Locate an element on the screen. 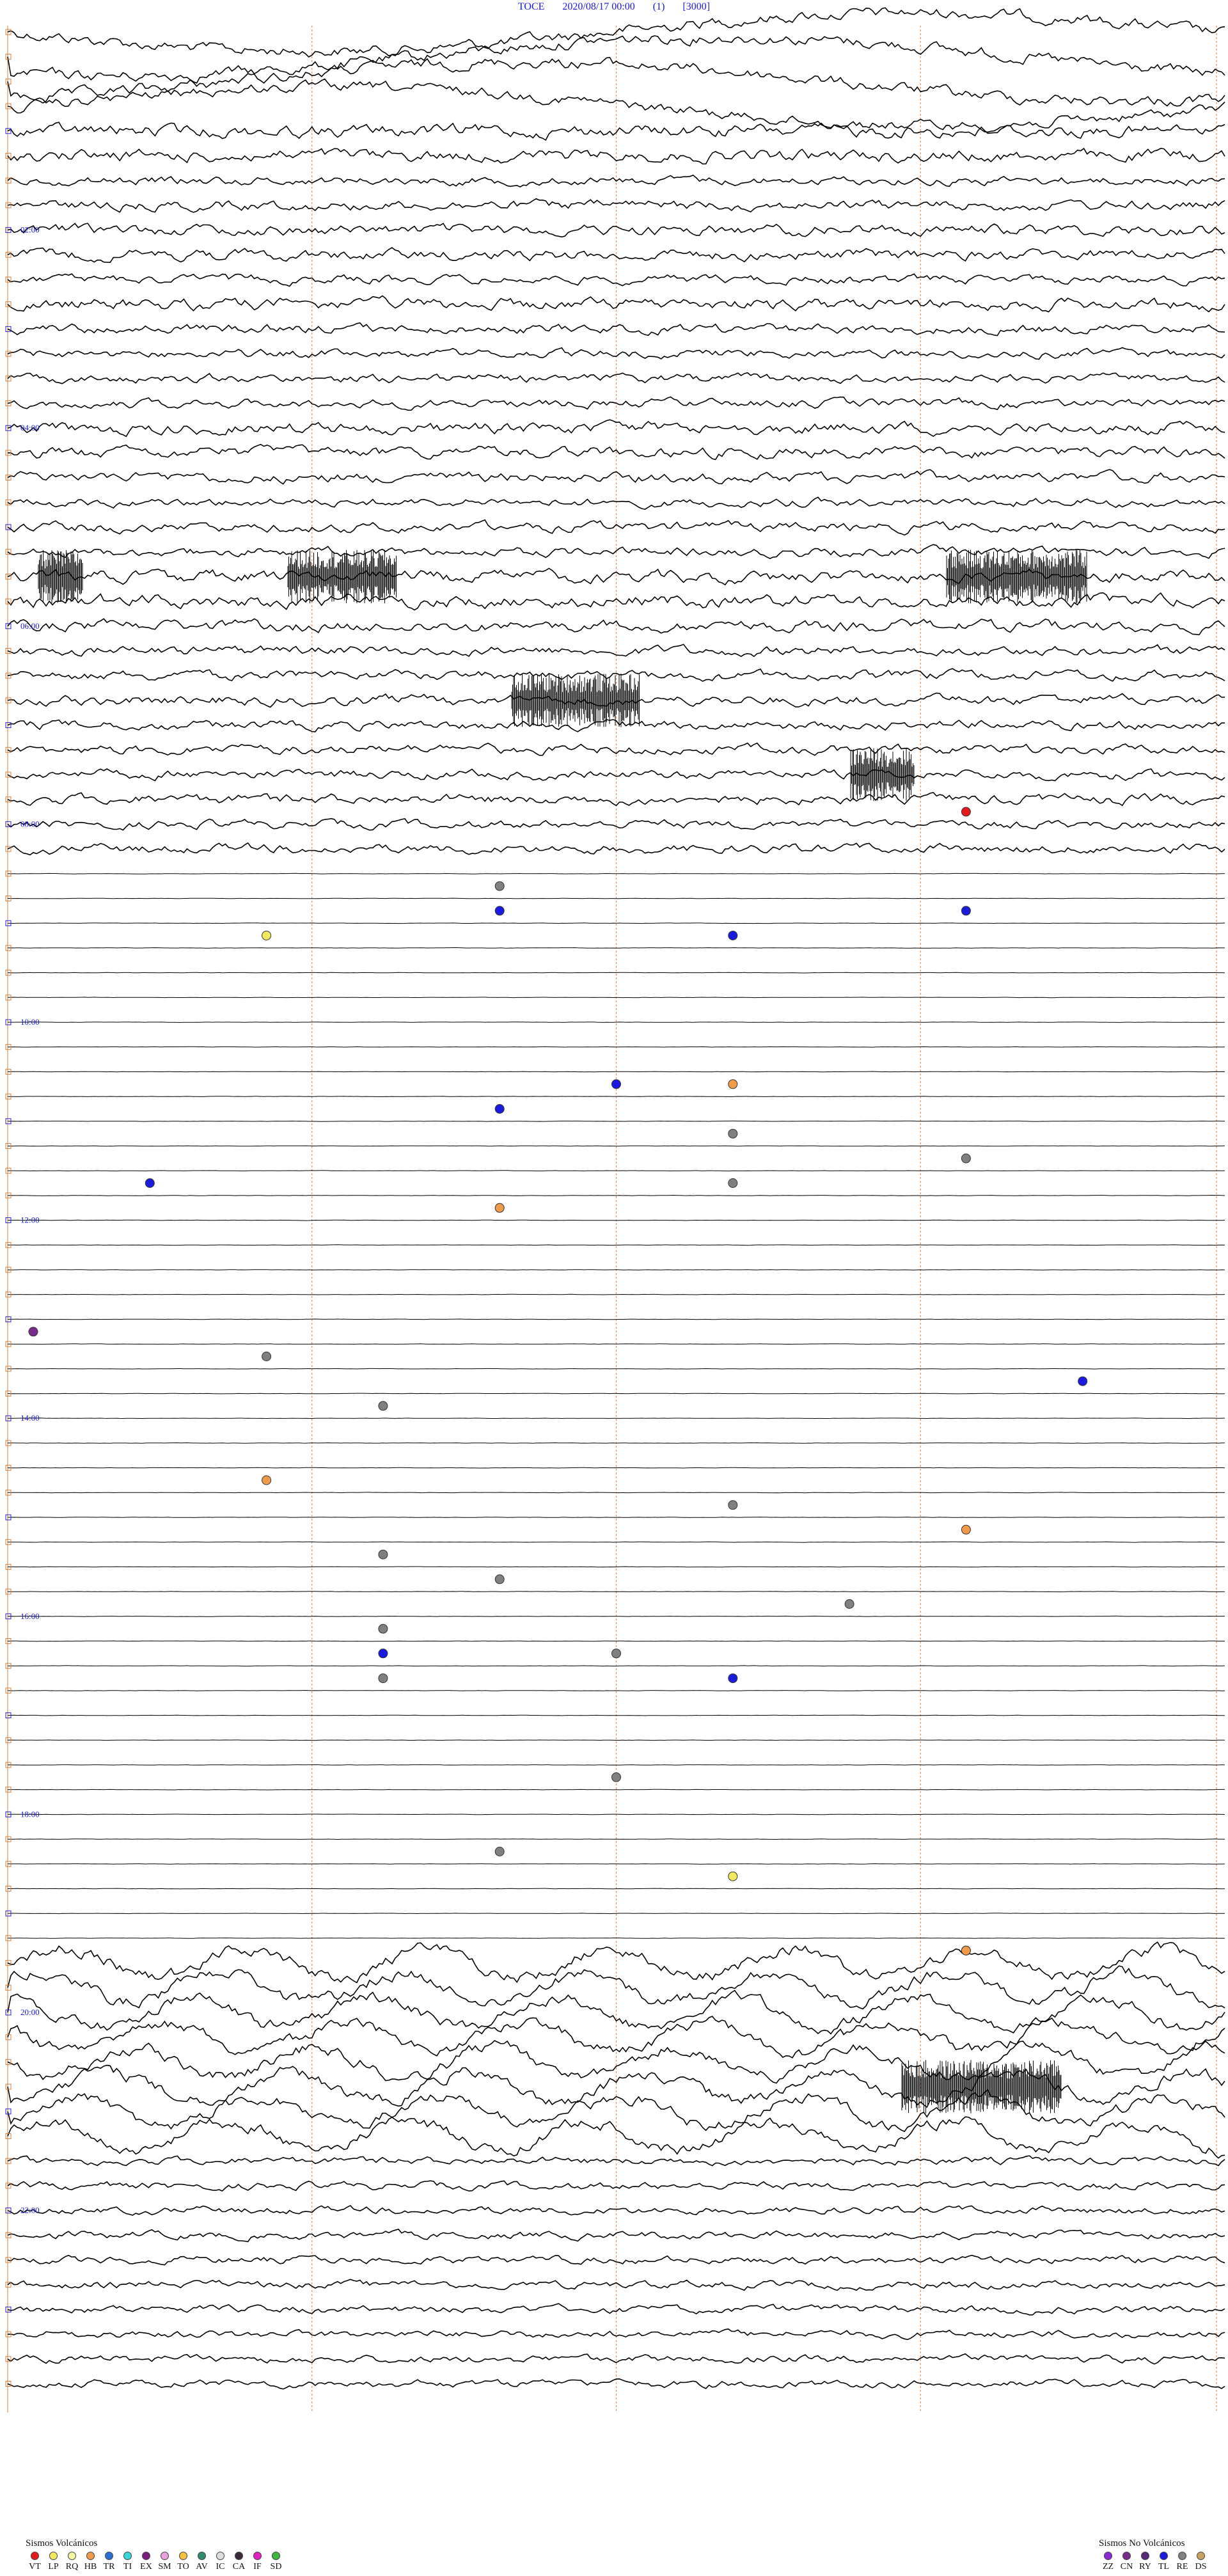  legend-volcanic-item-sm: SM is located at coordinates (164, 2562).